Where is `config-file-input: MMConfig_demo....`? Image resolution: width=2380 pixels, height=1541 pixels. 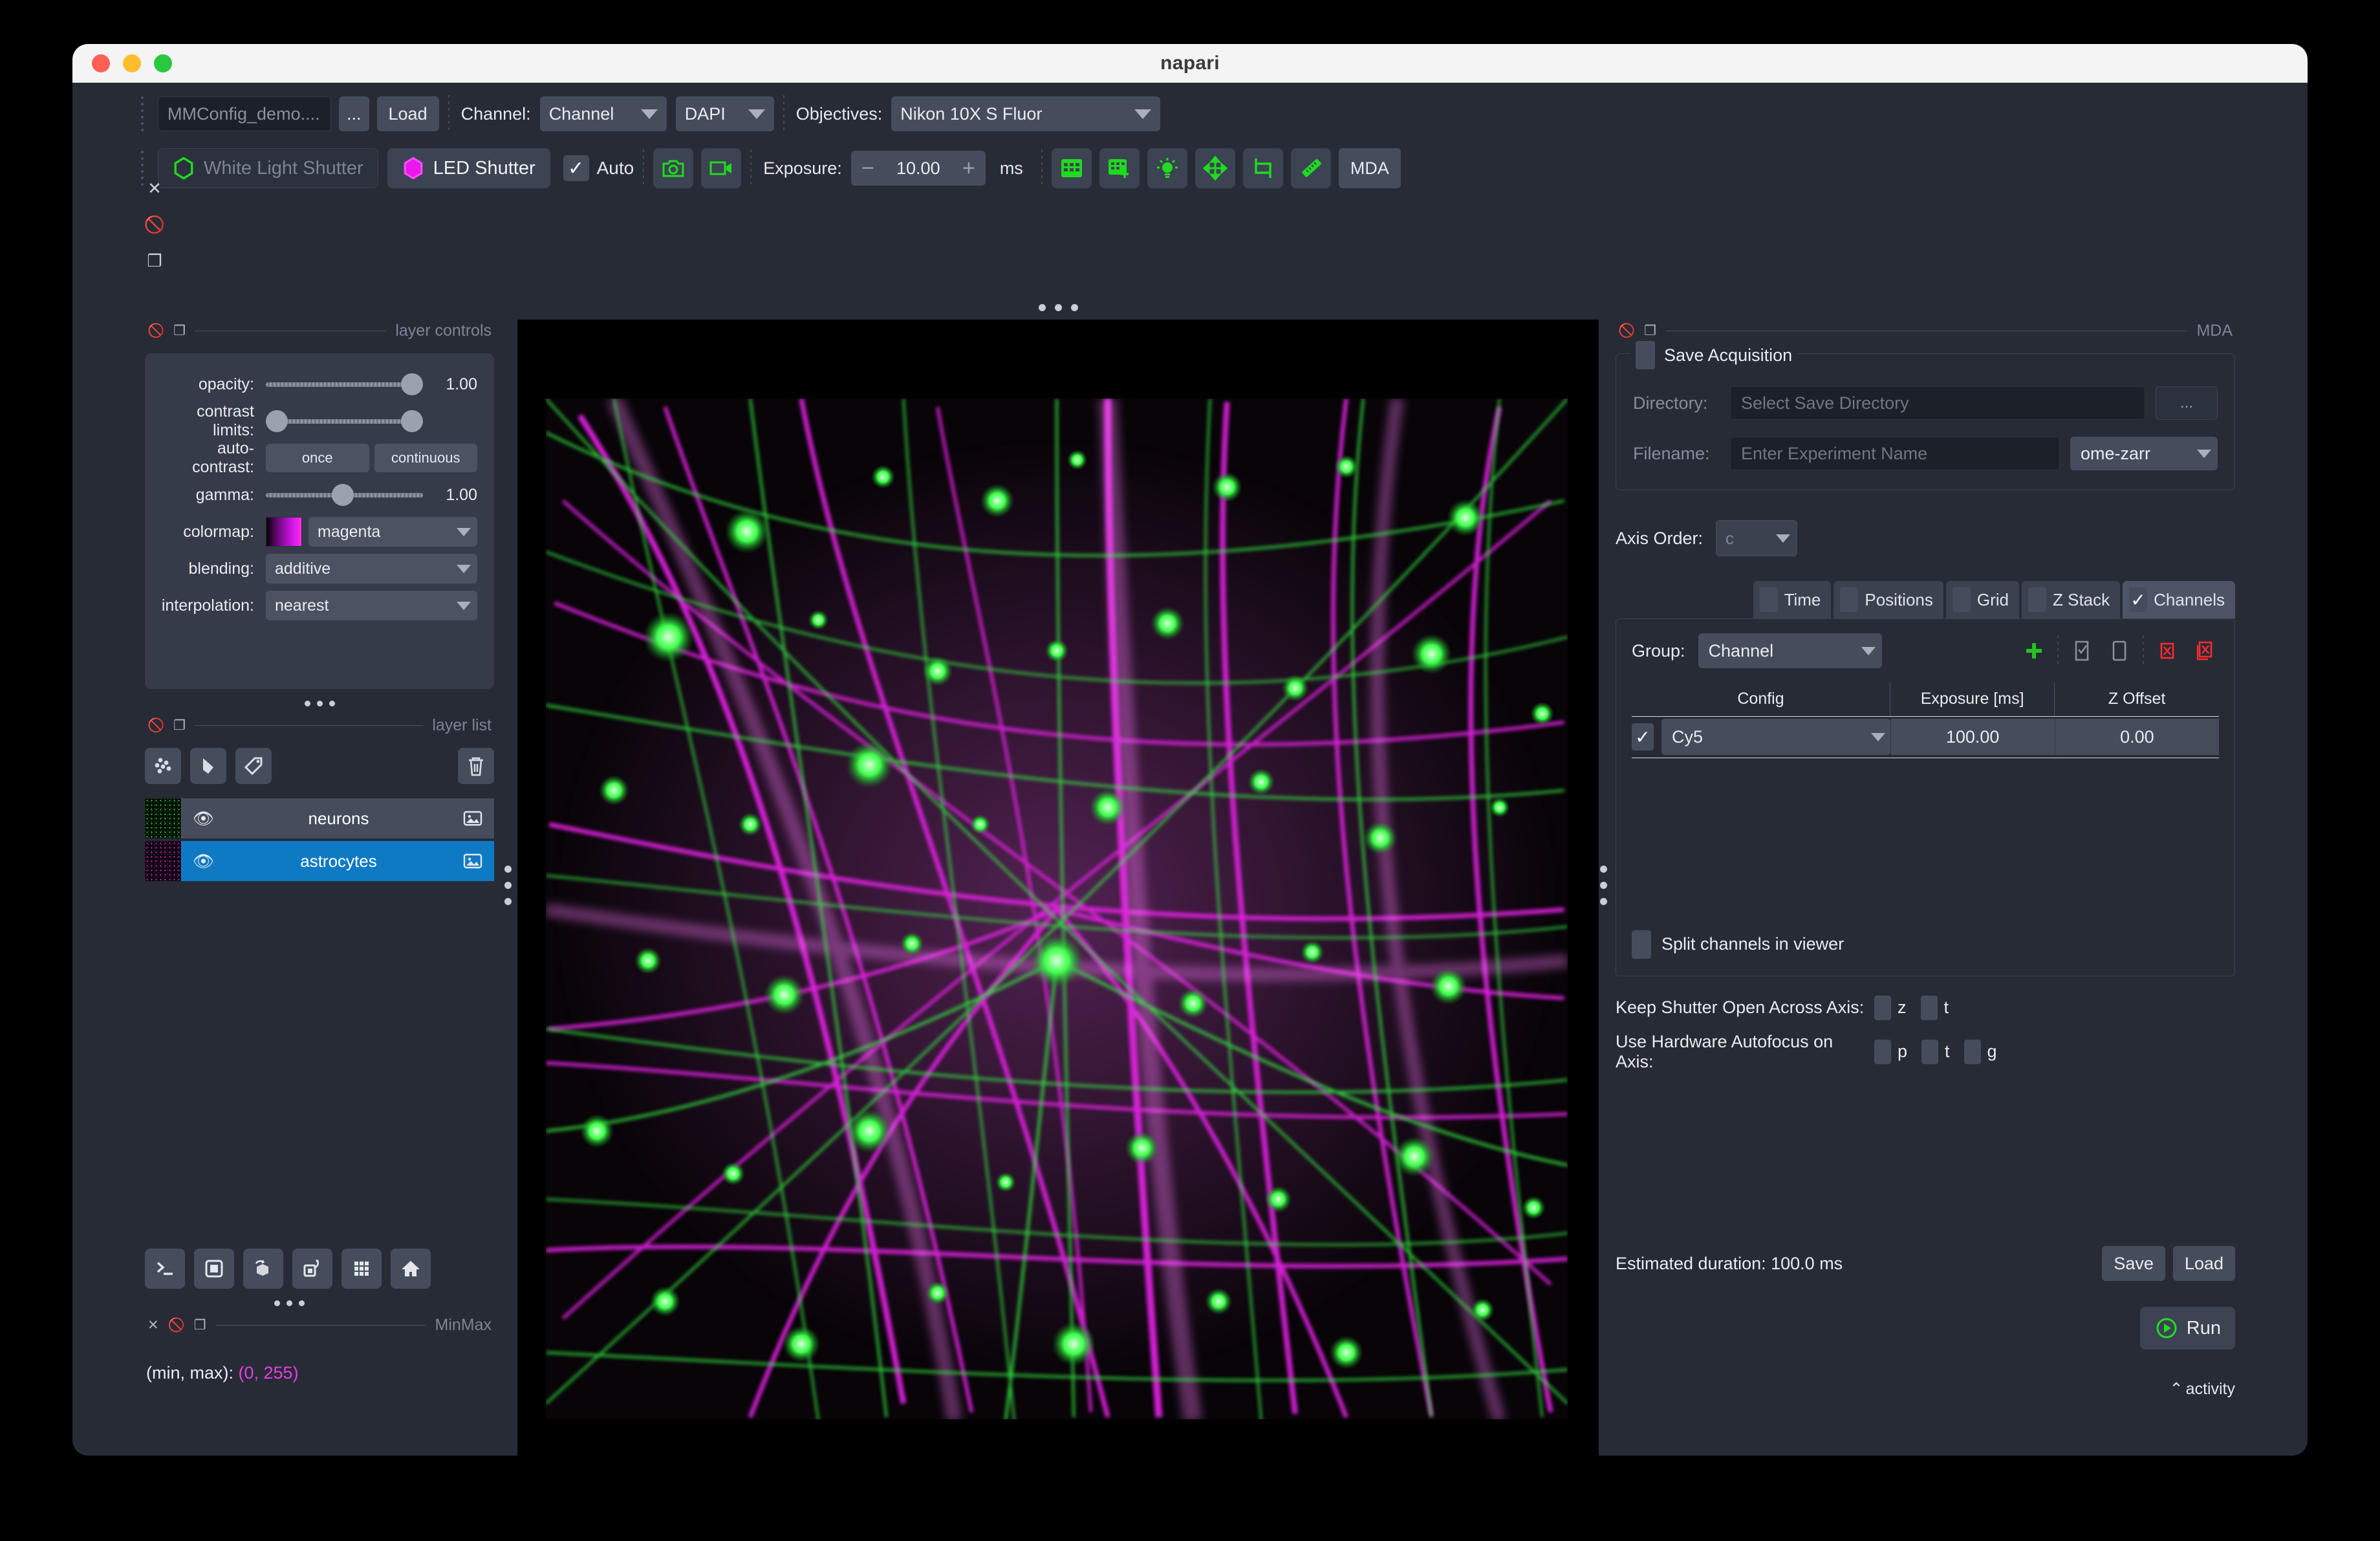 config-file-input: MMConfig_demo.... is located at coordinates (245, 113).